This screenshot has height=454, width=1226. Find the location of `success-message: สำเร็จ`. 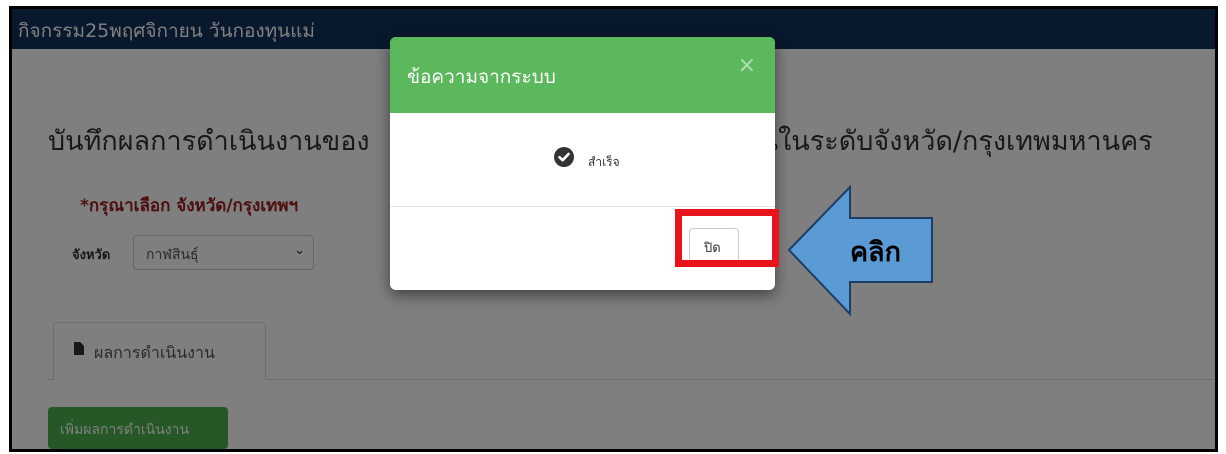

success-message: สำเร็จ is located at coordinates (604, 162).